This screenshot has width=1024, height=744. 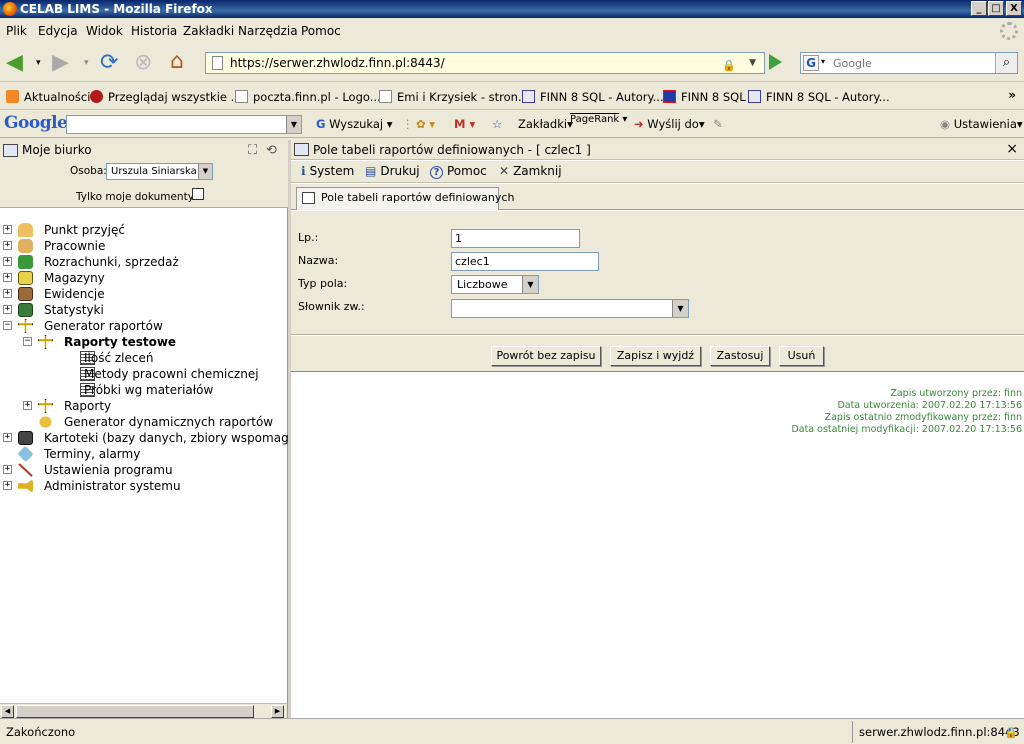 I want to click on zastosuj-button: Zastosuj, so click(x=740, y=356).